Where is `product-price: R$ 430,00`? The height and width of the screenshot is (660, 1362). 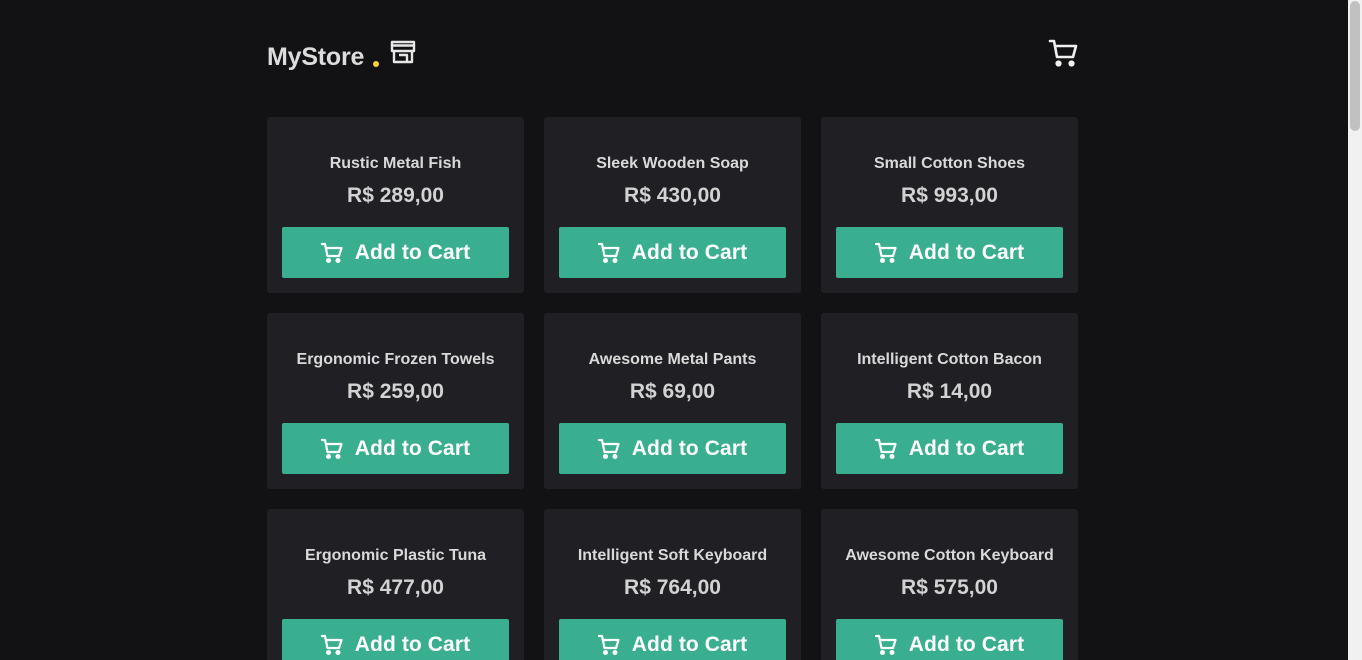
product-price: R$ 430,00 is located at coordinates (672, 195).